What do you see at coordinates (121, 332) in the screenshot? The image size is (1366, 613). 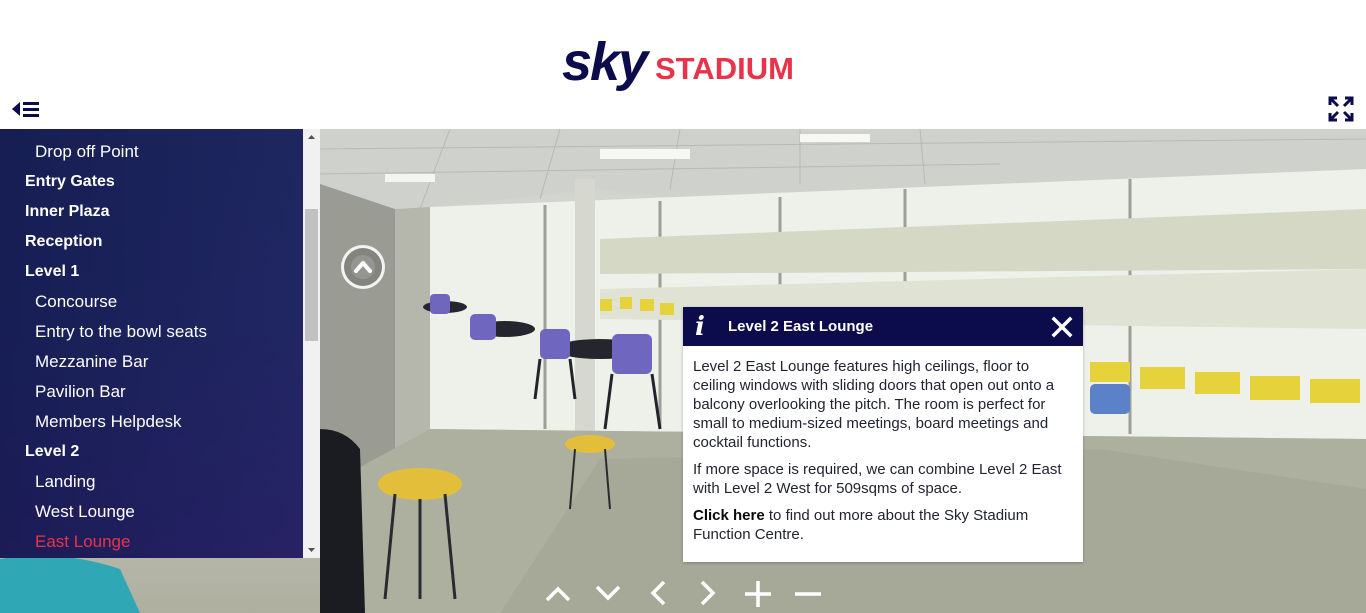 I see `sidebar-item-entry-bowl-seats: Entry to the bowl seats` at bounding box center [121, 332].